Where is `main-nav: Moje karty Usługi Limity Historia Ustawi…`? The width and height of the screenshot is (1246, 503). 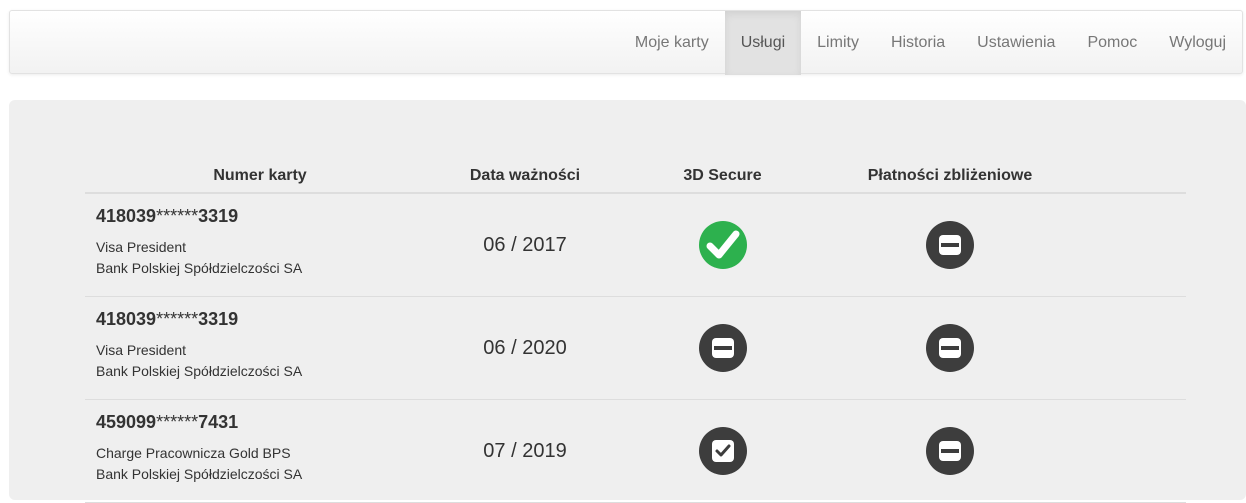
main-nav: Moje karty Usługi Limity Historia Ustawi… is located at coordinates (930, 43).